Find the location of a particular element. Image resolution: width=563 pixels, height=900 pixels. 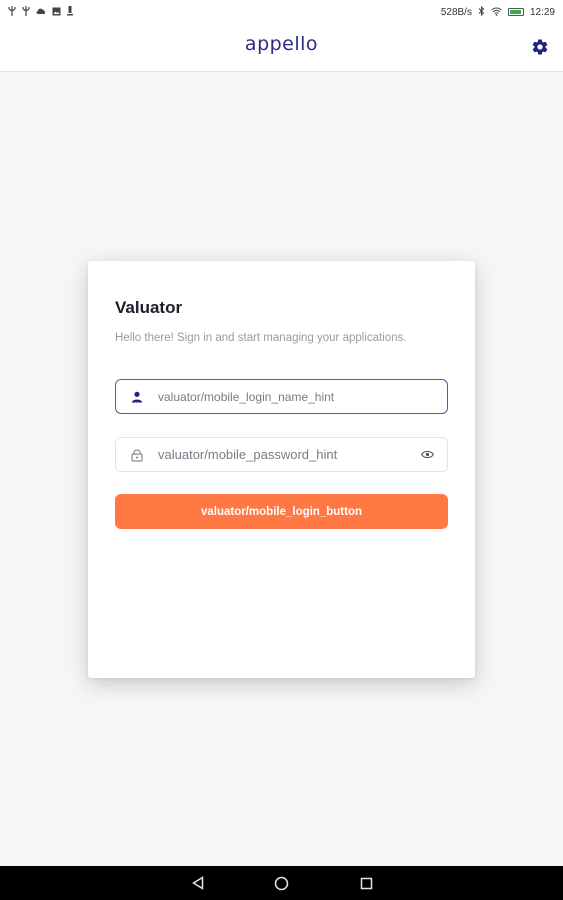

status-bar: 528B/s 12:29 is located at coordinates (281, 12).